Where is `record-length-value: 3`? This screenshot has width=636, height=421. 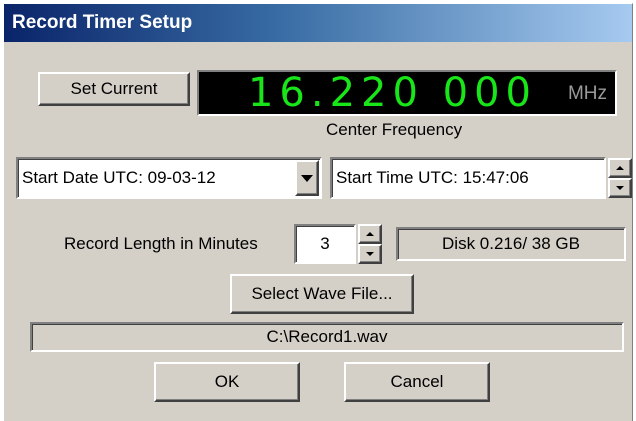
record-length-value: 3 is located at coordinates (325, 243).